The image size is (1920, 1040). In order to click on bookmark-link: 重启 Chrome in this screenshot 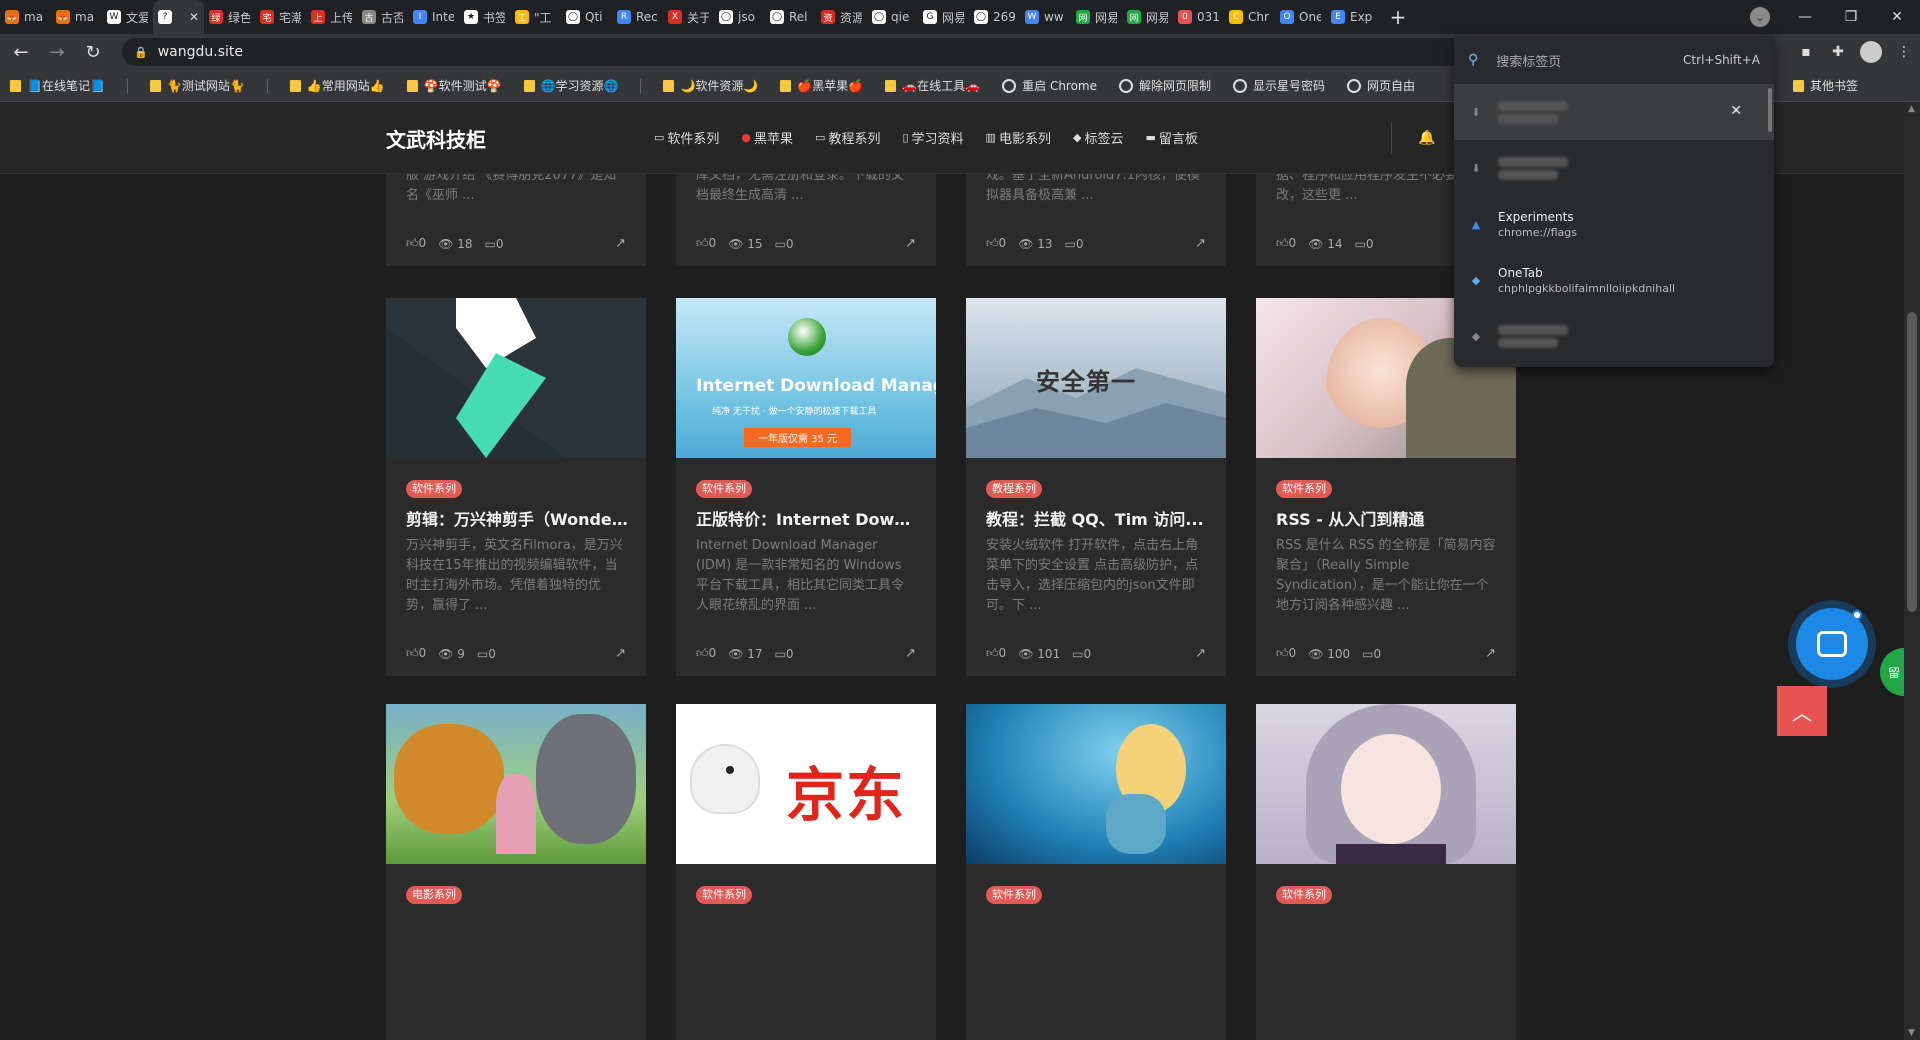, I will do `click(1049, 85)`.